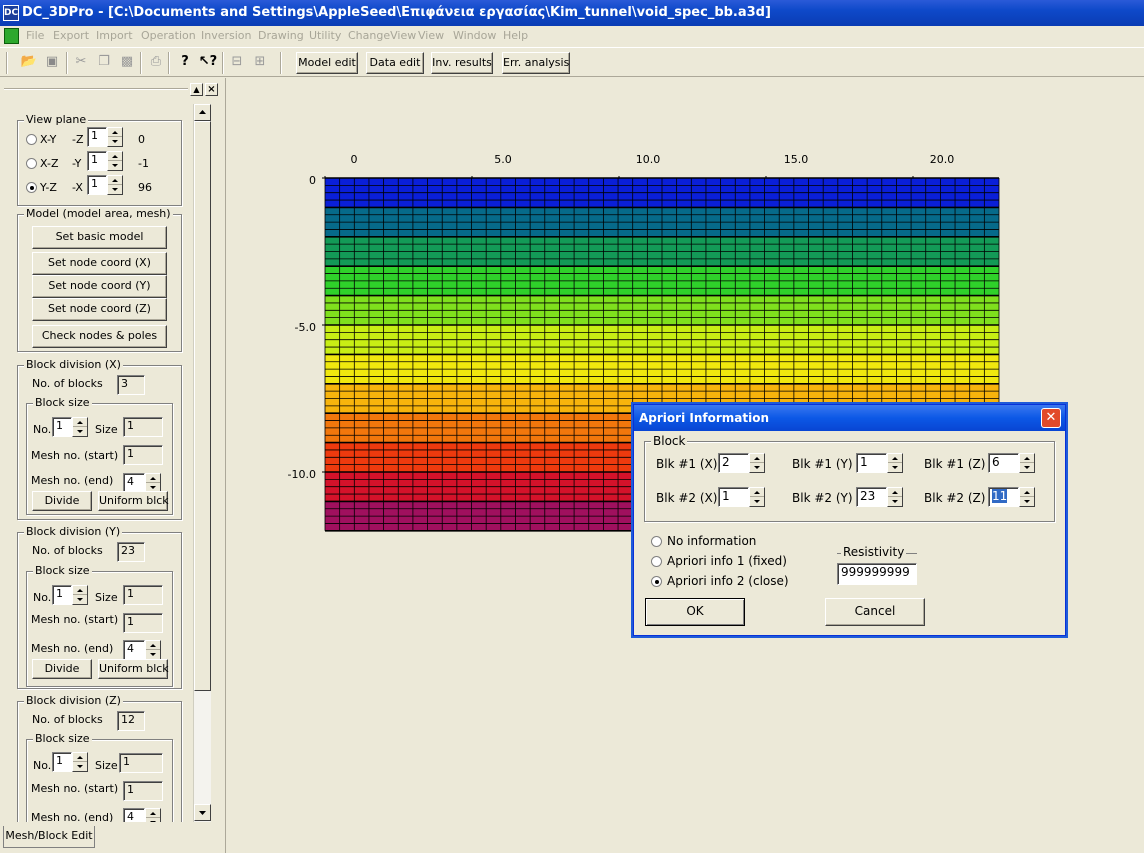 The width and height of the screenshot is (1144, 853). I want to click on err-analysis-button: Err. analysis, so click(536, 63).